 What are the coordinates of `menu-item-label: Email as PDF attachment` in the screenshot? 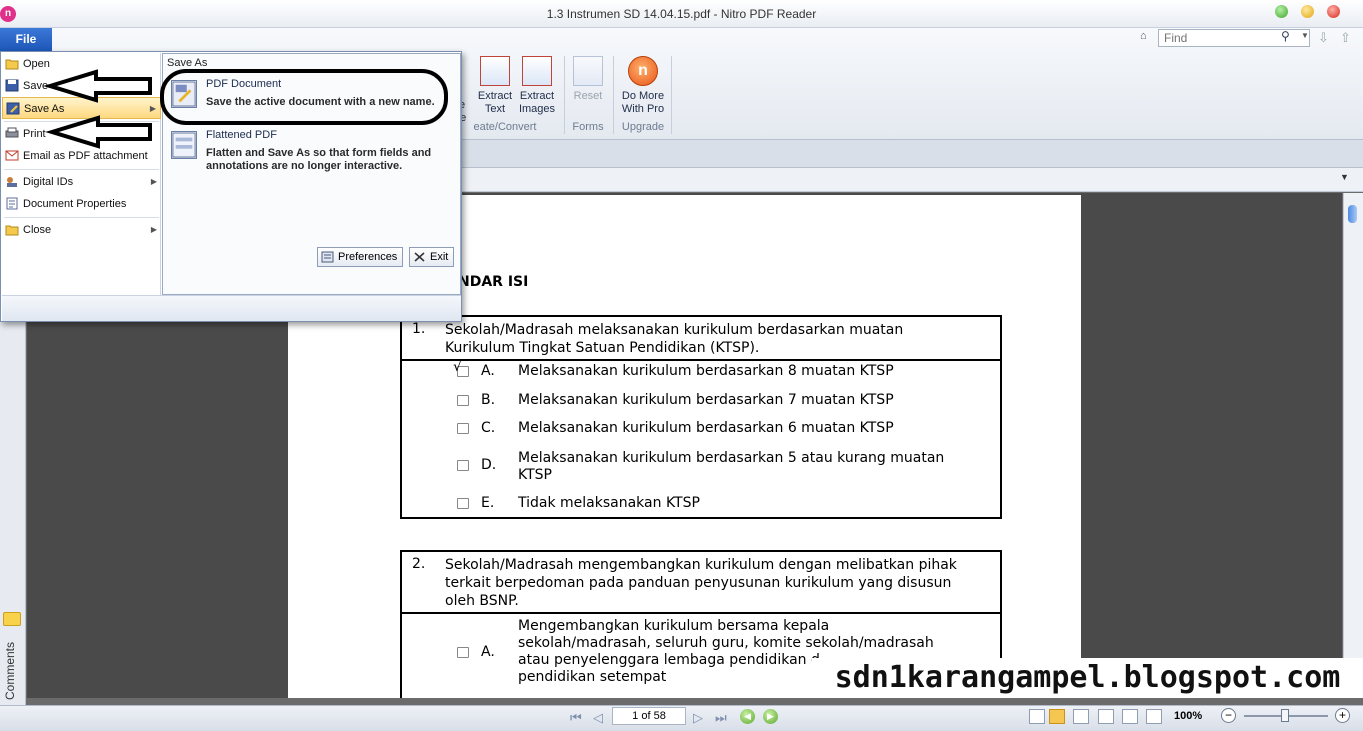 It's located at (85, 156).